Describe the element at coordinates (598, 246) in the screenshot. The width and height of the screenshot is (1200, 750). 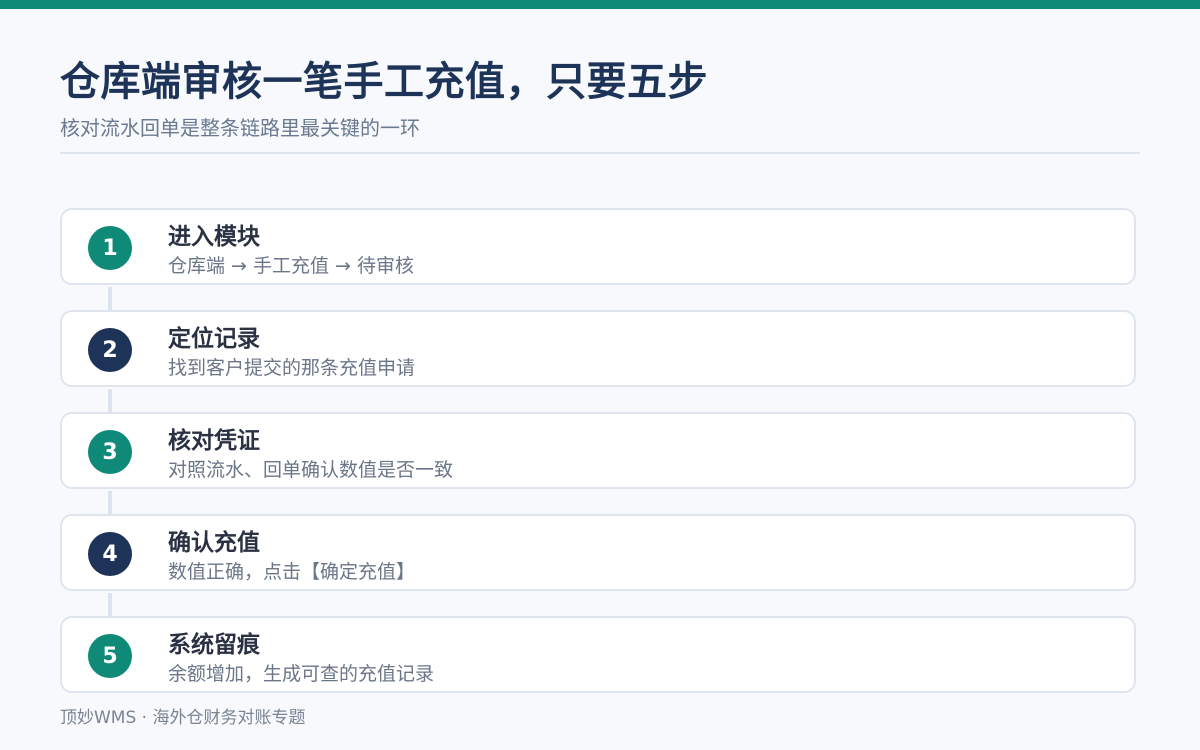
I see `step-card-1: 1 进入模块 仓库端 → 手工充值 → 待审核` at that location.